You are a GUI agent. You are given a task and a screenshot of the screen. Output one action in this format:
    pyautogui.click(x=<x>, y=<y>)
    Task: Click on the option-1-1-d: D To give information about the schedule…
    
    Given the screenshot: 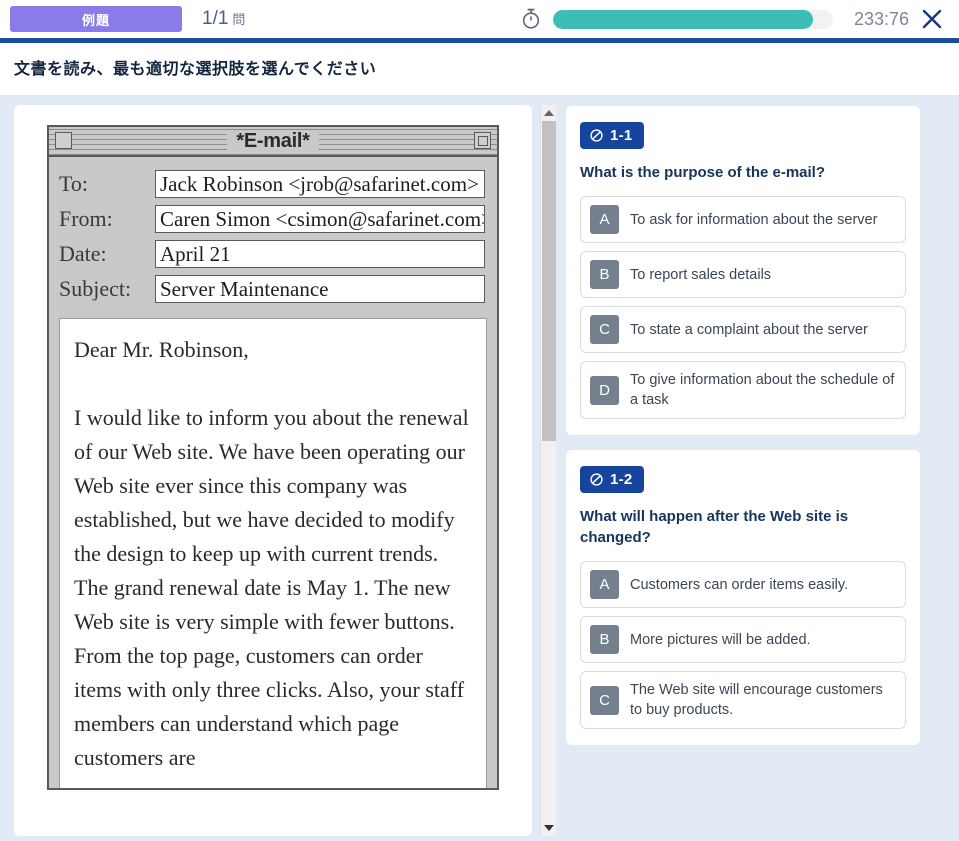 What is the action you would take?
    pyautogui.click(x=743, y=390)
    